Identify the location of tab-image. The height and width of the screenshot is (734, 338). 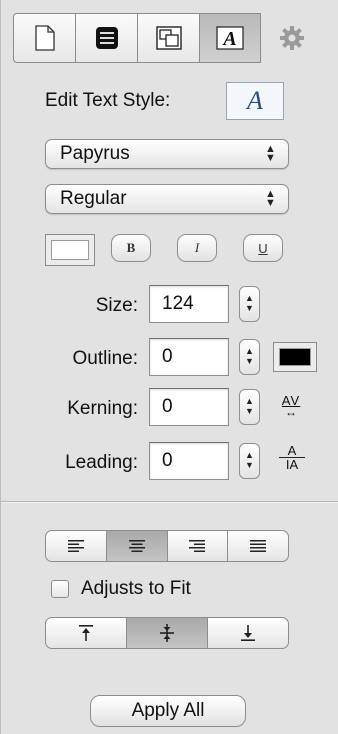
(168, 38).